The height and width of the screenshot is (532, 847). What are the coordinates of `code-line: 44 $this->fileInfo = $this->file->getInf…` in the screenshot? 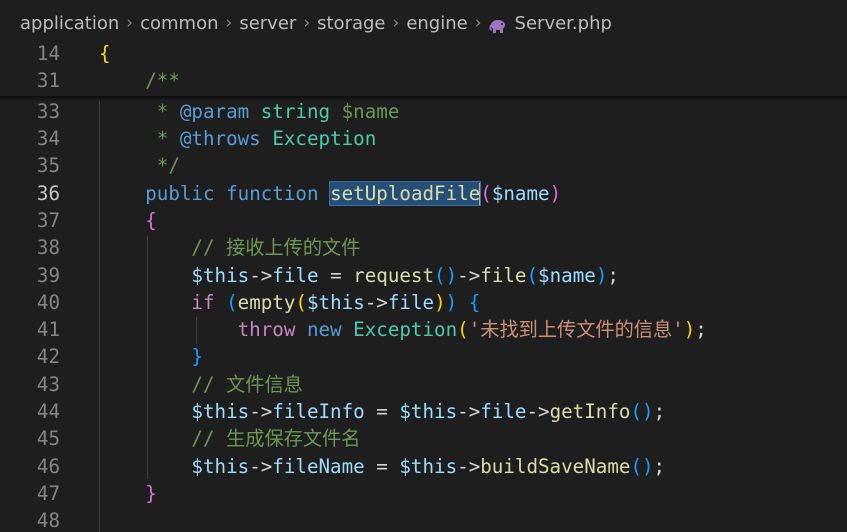 It's located at (423, 411).